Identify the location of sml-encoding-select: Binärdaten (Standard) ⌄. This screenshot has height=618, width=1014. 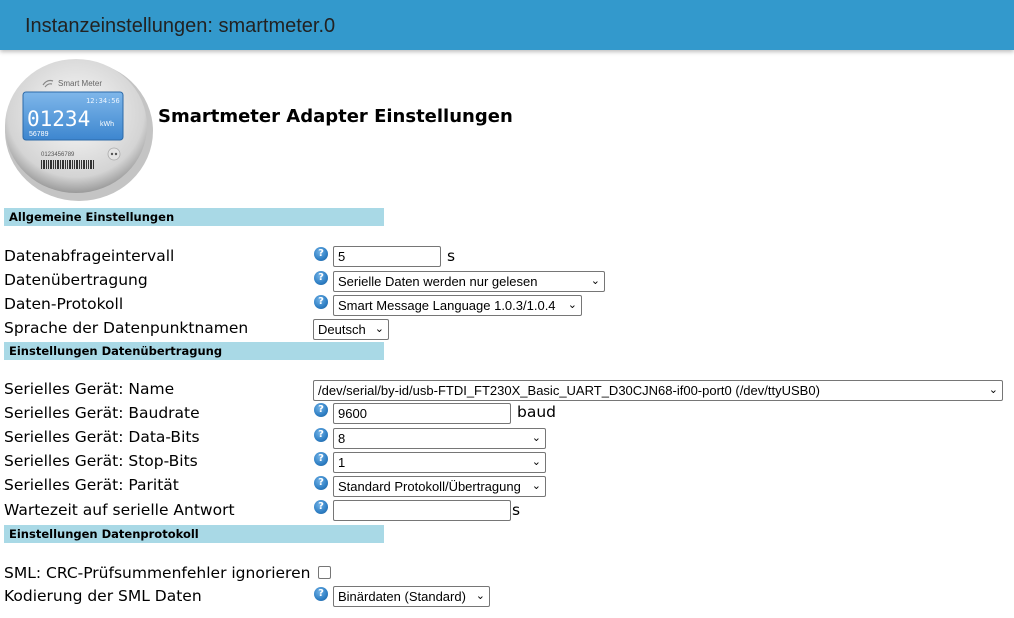
(411, 596).